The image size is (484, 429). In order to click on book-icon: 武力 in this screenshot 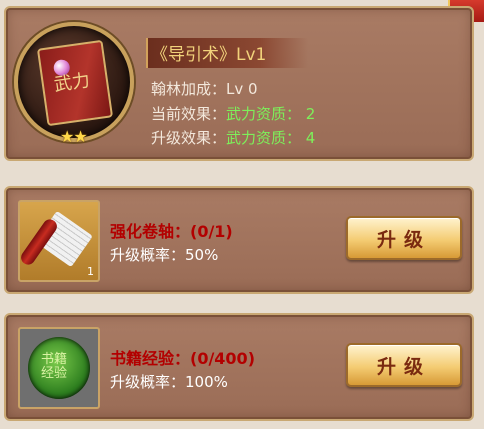, I will do `click(75, 83)`.